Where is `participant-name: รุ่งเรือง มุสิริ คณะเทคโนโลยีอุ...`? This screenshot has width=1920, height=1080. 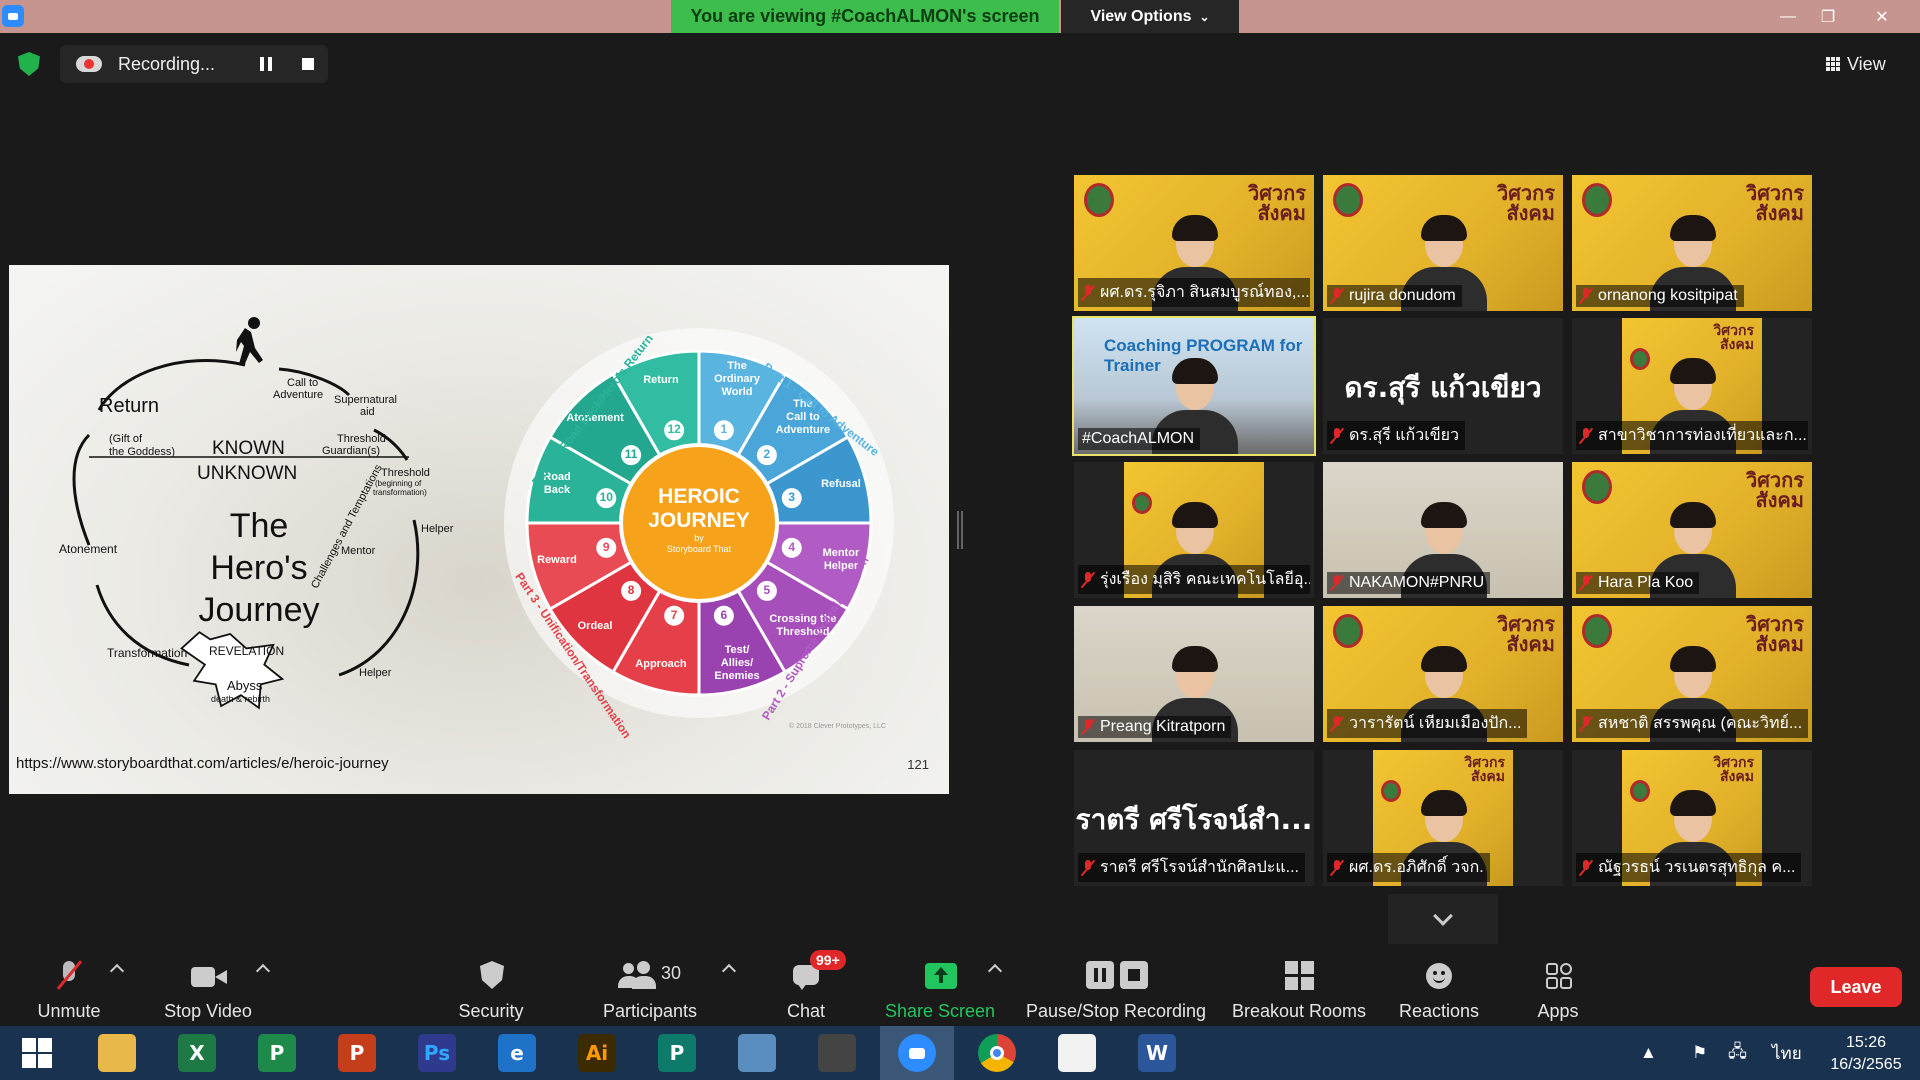
participant-name: รุ่งเรือง มุสิริ คณะเทคโนโลยีอุ... is located at coordinates (1205, 579).